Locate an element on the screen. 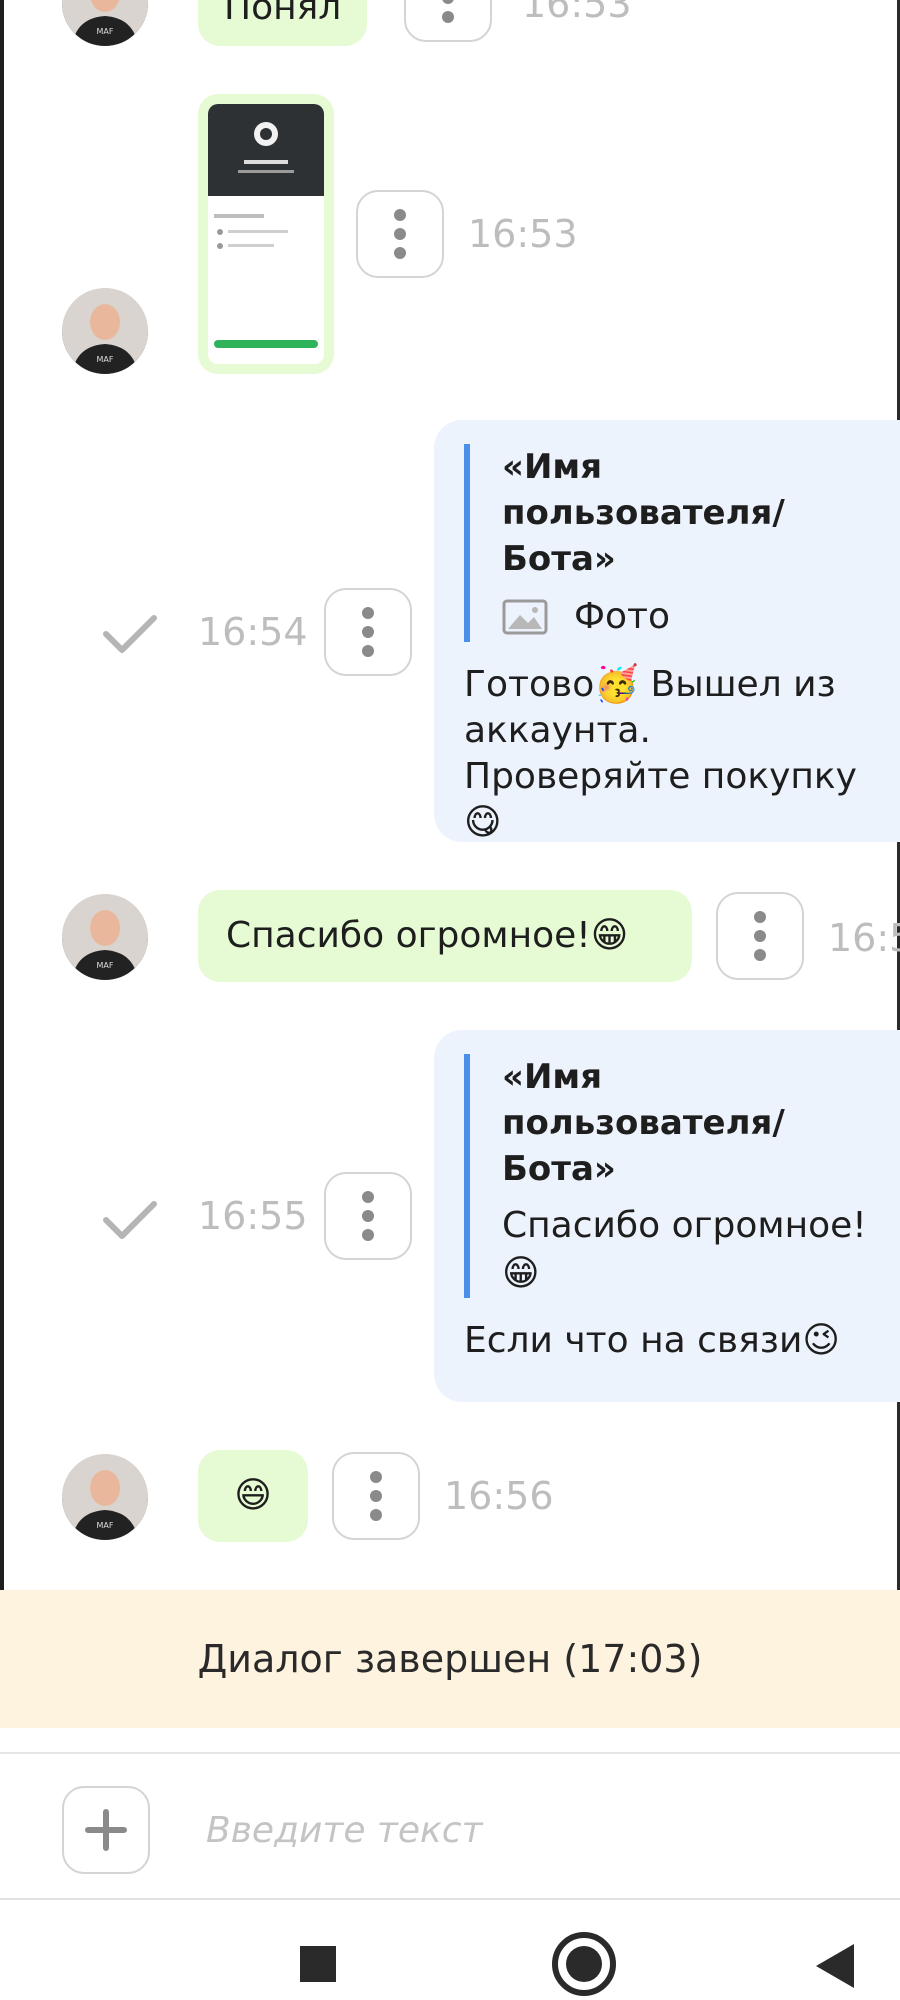 Image resolution: width=900 pixels, height=2000 pixels. home-circle-icon is located at coordinates (584, 1964).